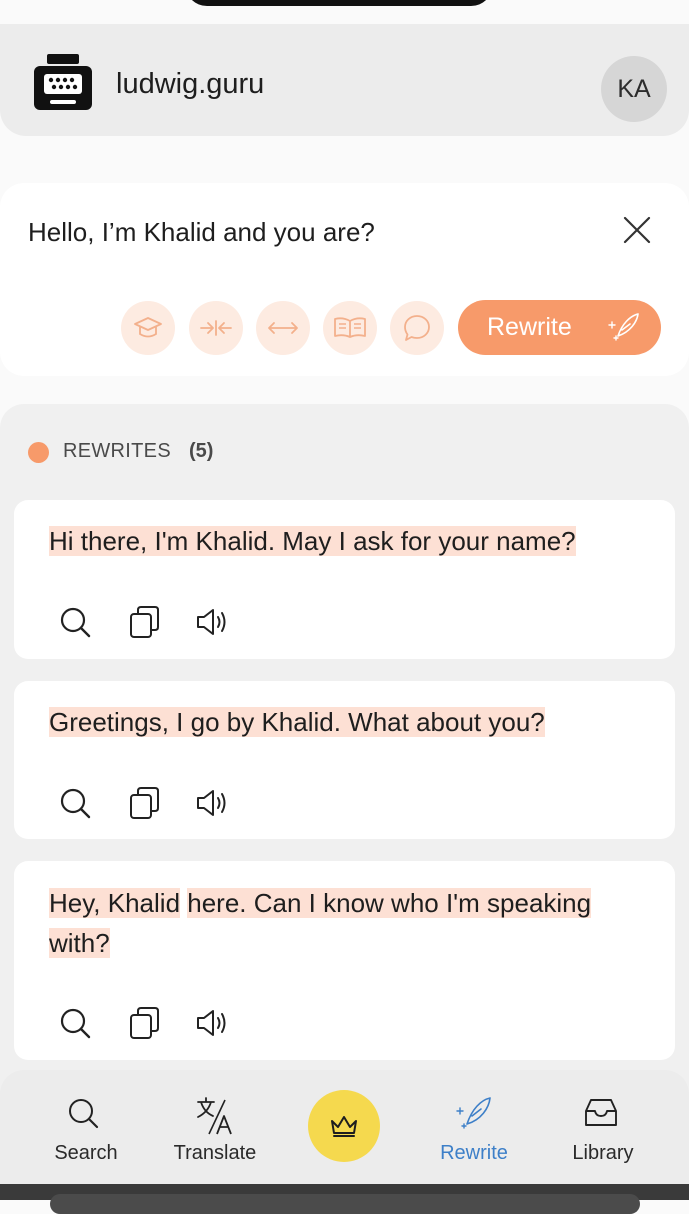  Describe the element at coordinates (637, 230) in the screenshot. I see `clear-input-button` at that location.